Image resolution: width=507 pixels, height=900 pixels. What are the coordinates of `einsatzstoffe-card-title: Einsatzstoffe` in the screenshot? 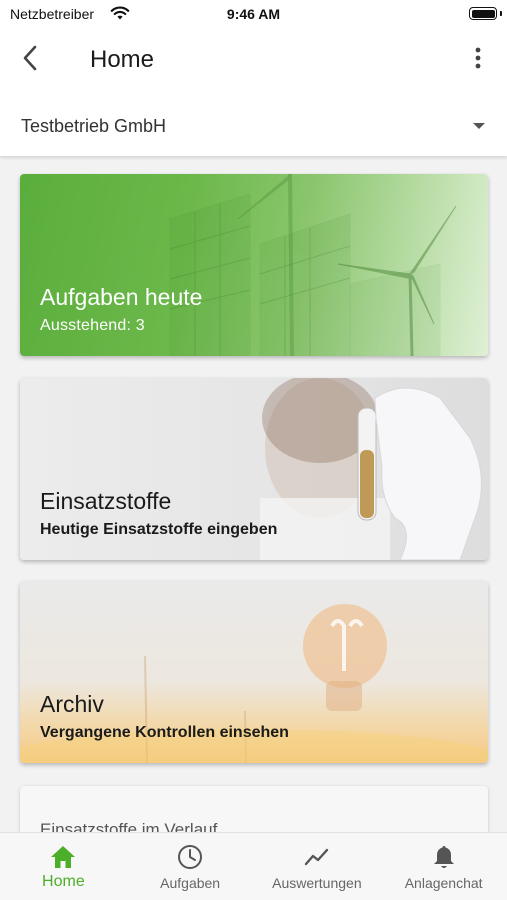 It's located at (106, 501).